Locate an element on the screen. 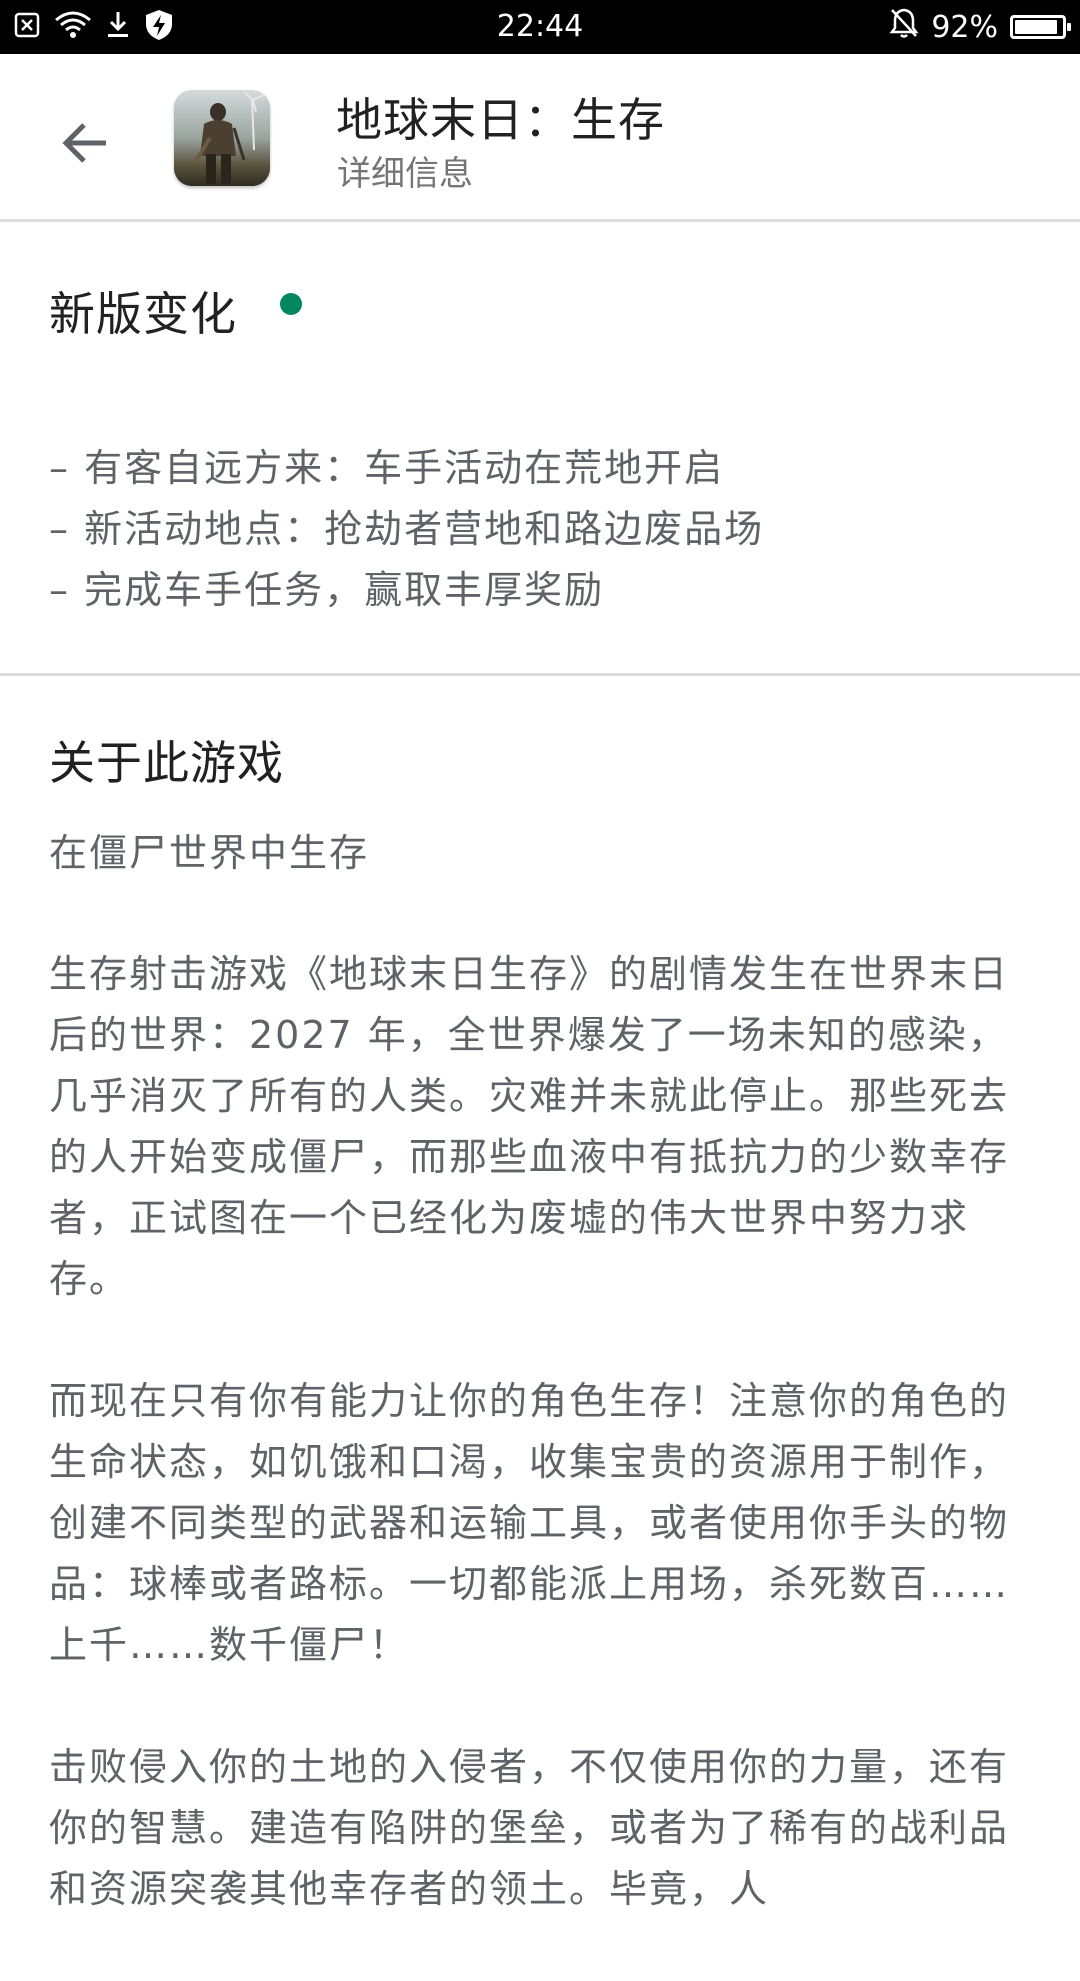 The width and height of the screenshot is (1080, 1981). app-title: 地球末日：生存 is located at coordinates (500, 120).